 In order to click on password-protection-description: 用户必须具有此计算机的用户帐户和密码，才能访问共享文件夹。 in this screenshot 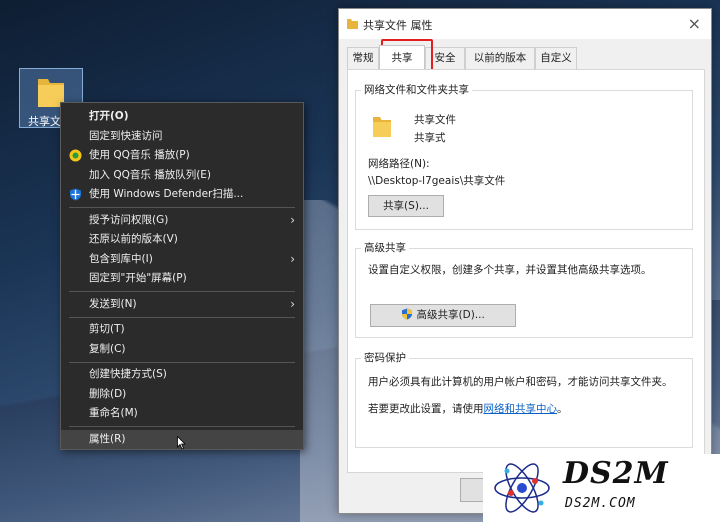, I will do `click(520, 382)`.